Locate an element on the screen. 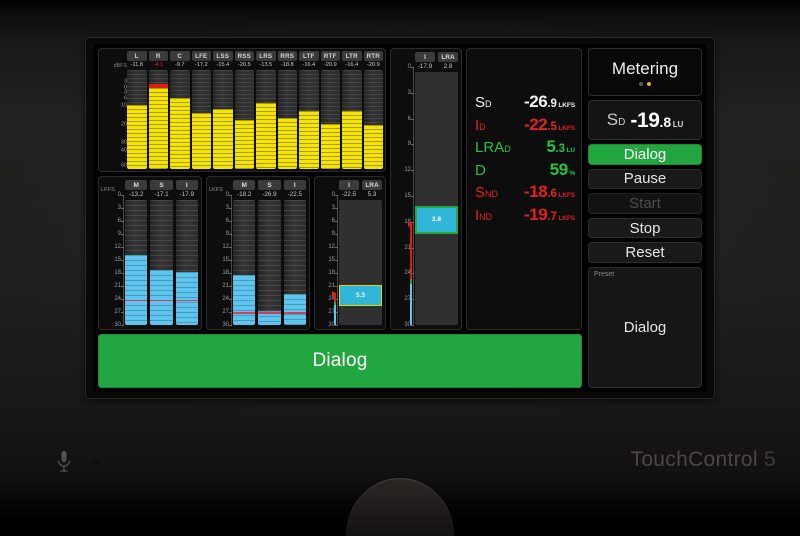 This screenshot has width=800, height=536. ppm-channel-tag: LRS is located at coordinates (266, 56).